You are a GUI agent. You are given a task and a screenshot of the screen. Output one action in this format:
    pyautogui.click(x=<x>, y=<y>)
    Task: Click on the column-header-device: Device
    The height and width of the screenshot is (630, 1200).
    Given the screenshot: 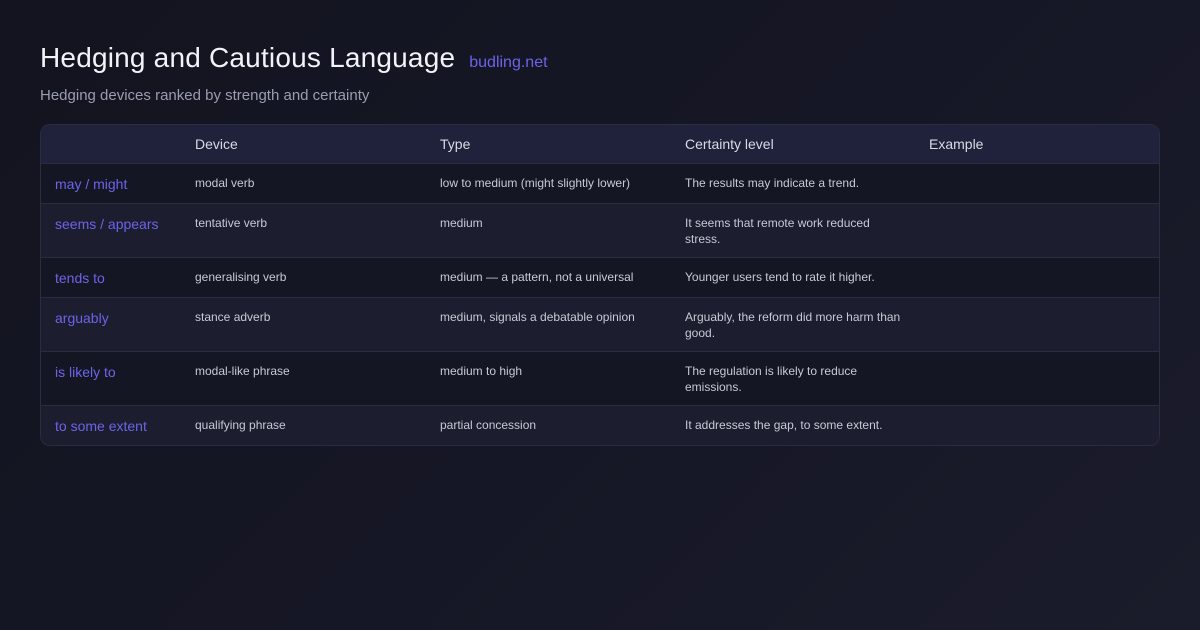 What is the action you would take?
    pyautogui.click(x=303, y=144)
    